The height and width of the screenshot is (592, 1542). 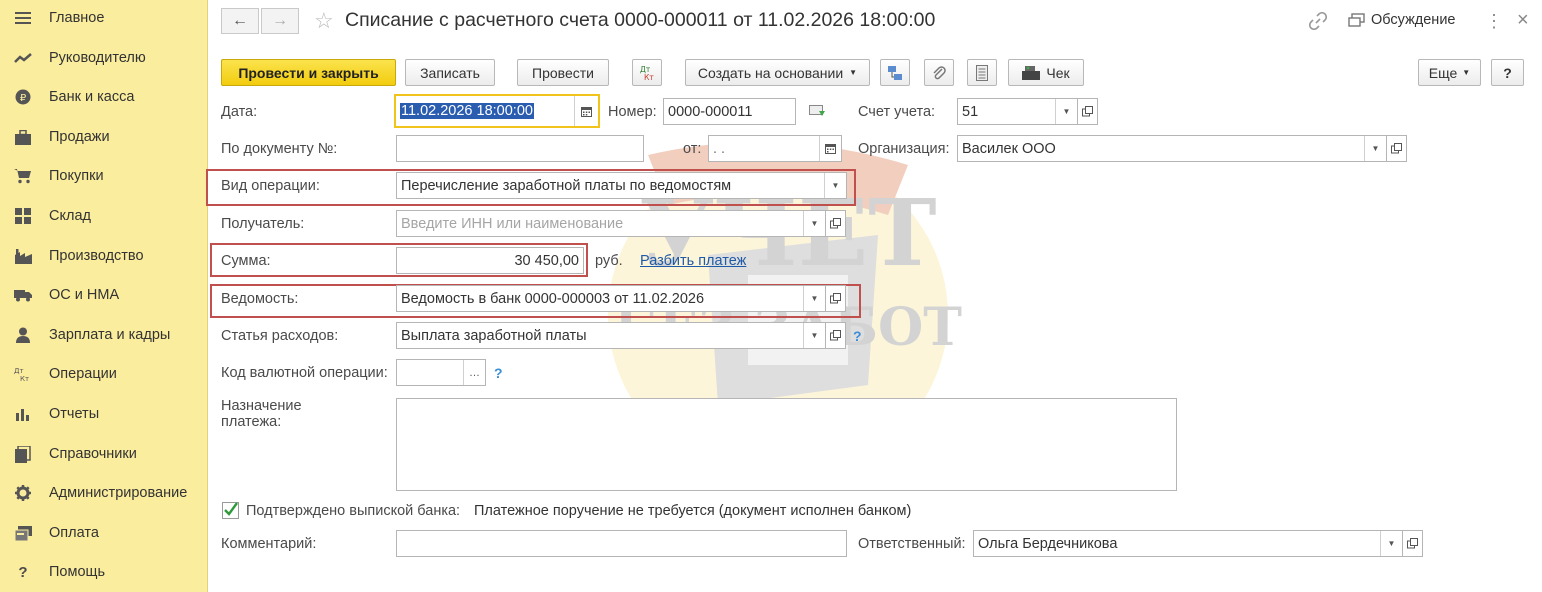 I want to click on discussion-button: Обсуждение, so click(x=1401, y=20).